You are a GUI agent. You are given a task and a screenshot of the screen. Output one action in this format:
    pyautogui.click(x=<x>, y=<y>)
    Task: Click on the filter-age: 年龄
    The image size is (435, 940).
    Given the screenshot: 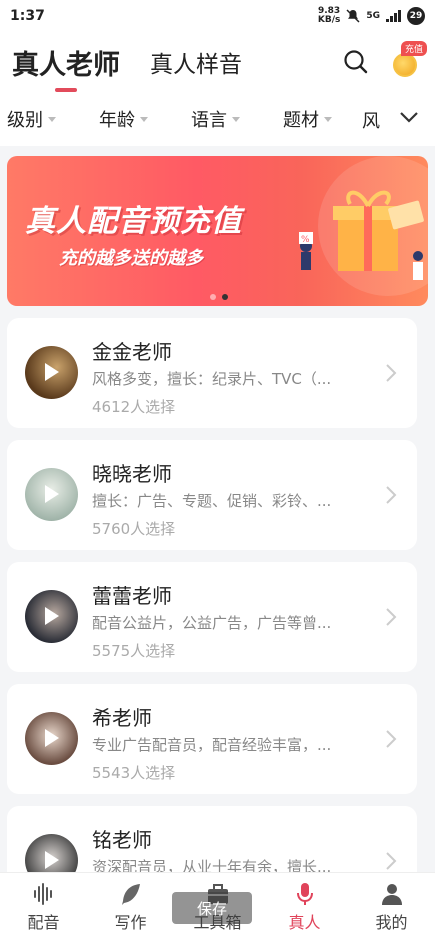 What is the action you would take?
    pyautogui.click(x=123, y=119)
    